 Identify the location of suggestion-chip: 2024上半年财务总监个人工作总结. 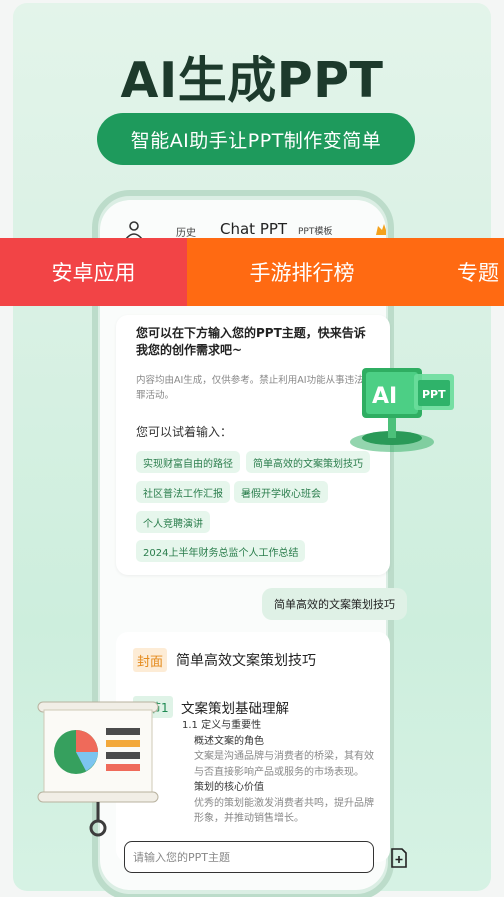
(221, 551).